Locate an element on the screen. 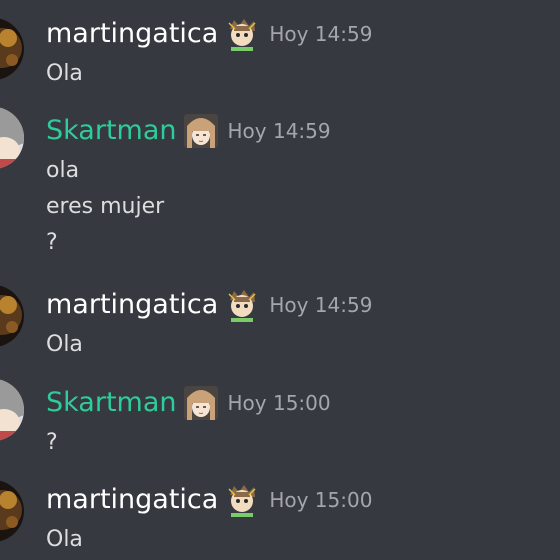  message-text: eres mujer is located at coordinates (105, 206).